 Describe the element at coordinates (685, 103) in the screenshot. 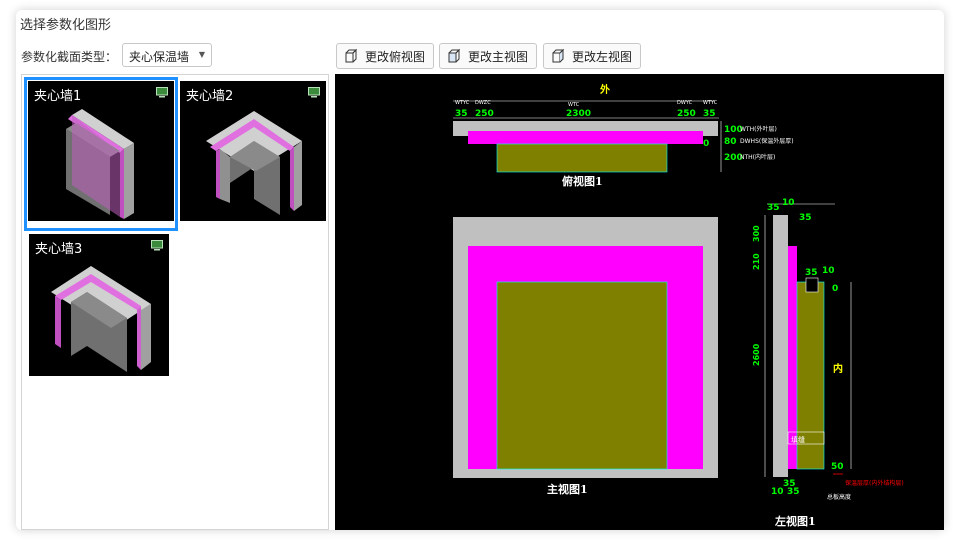

I see `dim-code: DWYC` at that location.